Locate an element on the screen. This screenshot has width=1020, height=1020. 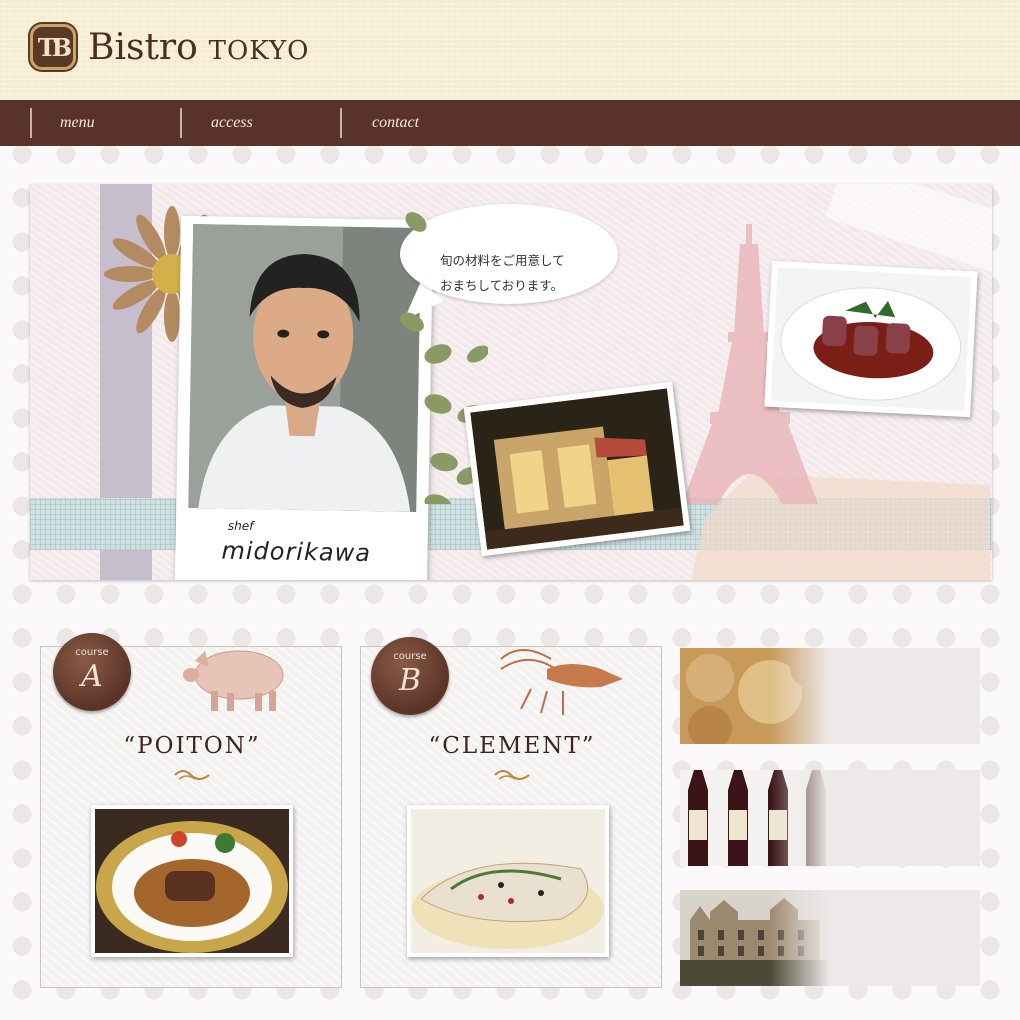
logo-badge: TB is located at coordinates (53, 47).